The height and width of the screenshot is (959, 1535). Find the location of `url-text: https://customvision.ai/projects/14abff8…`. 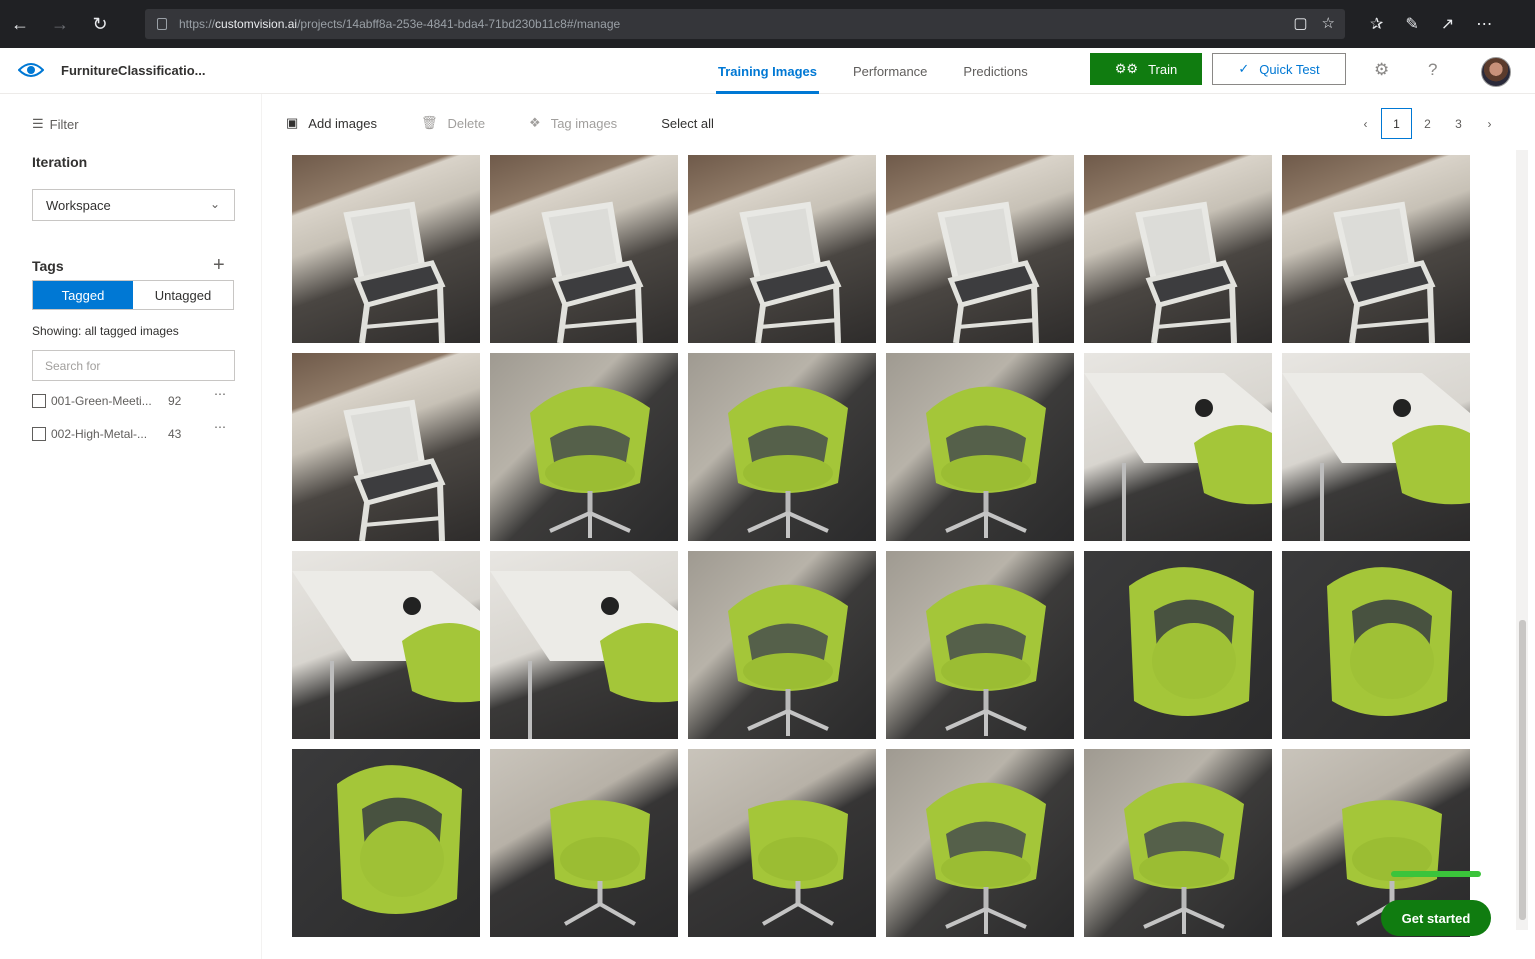

url-text: https://customvision.ai/projects/14abff8… is located at coordinates (400, 24).